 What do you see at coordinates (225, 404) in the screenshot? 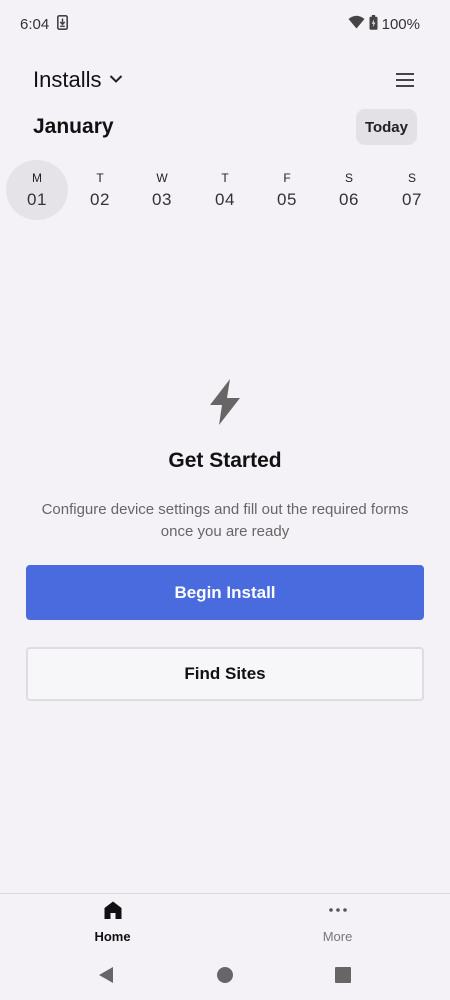
I see `lightning-bolt-icon` at bounding box center [225, 404].